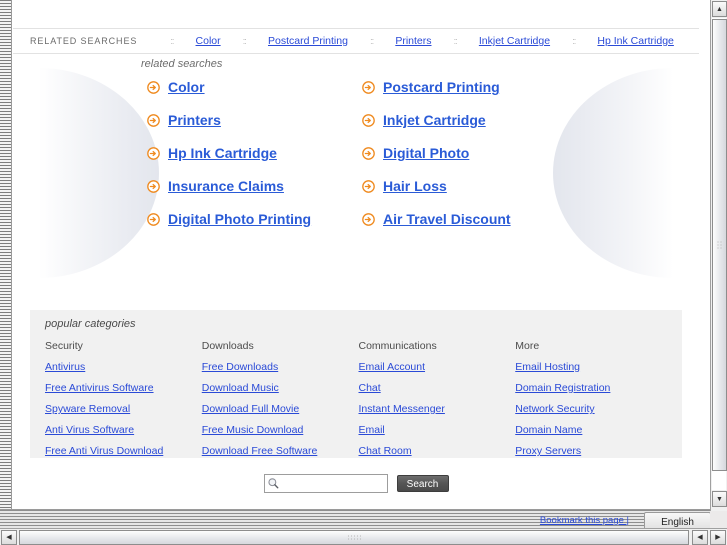 The height and width of the screenshot is (545, 727). Describe the element at coordinates (635, 41) in the screenshot. I see `strip-link-hp-ink-cartridge: Hp Ink Cartridge` at that location.